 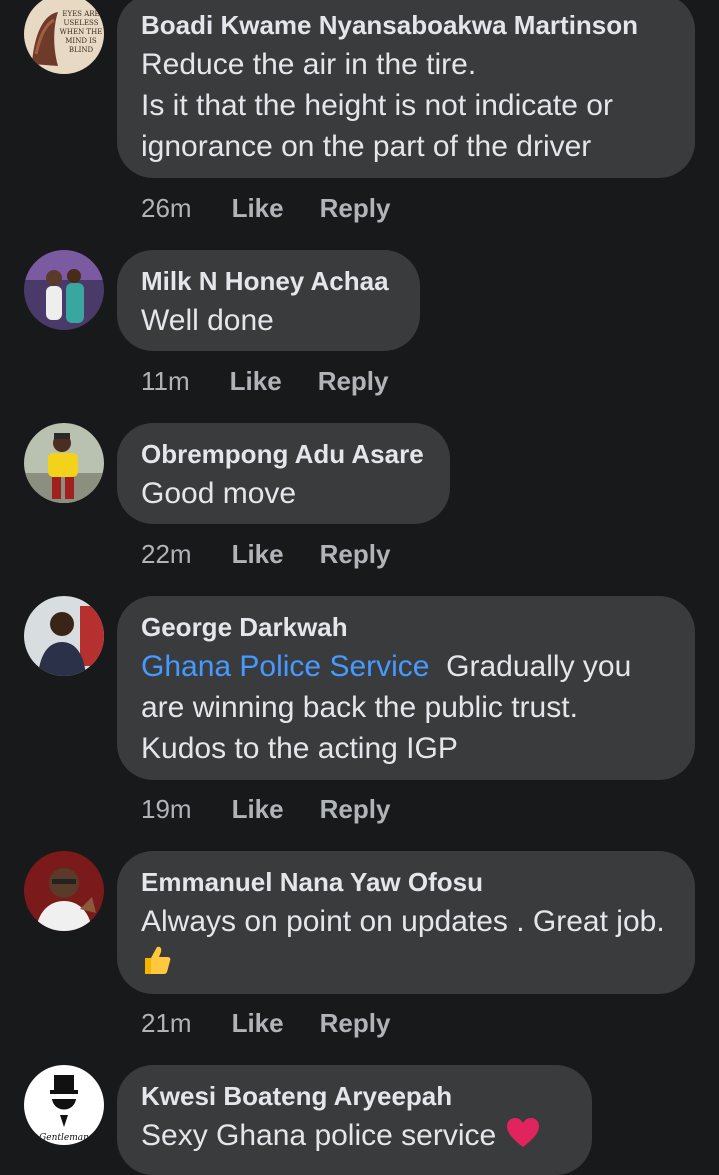 I want to click on comment-actions: 22m Like Reply, so click(x=283, y=554).